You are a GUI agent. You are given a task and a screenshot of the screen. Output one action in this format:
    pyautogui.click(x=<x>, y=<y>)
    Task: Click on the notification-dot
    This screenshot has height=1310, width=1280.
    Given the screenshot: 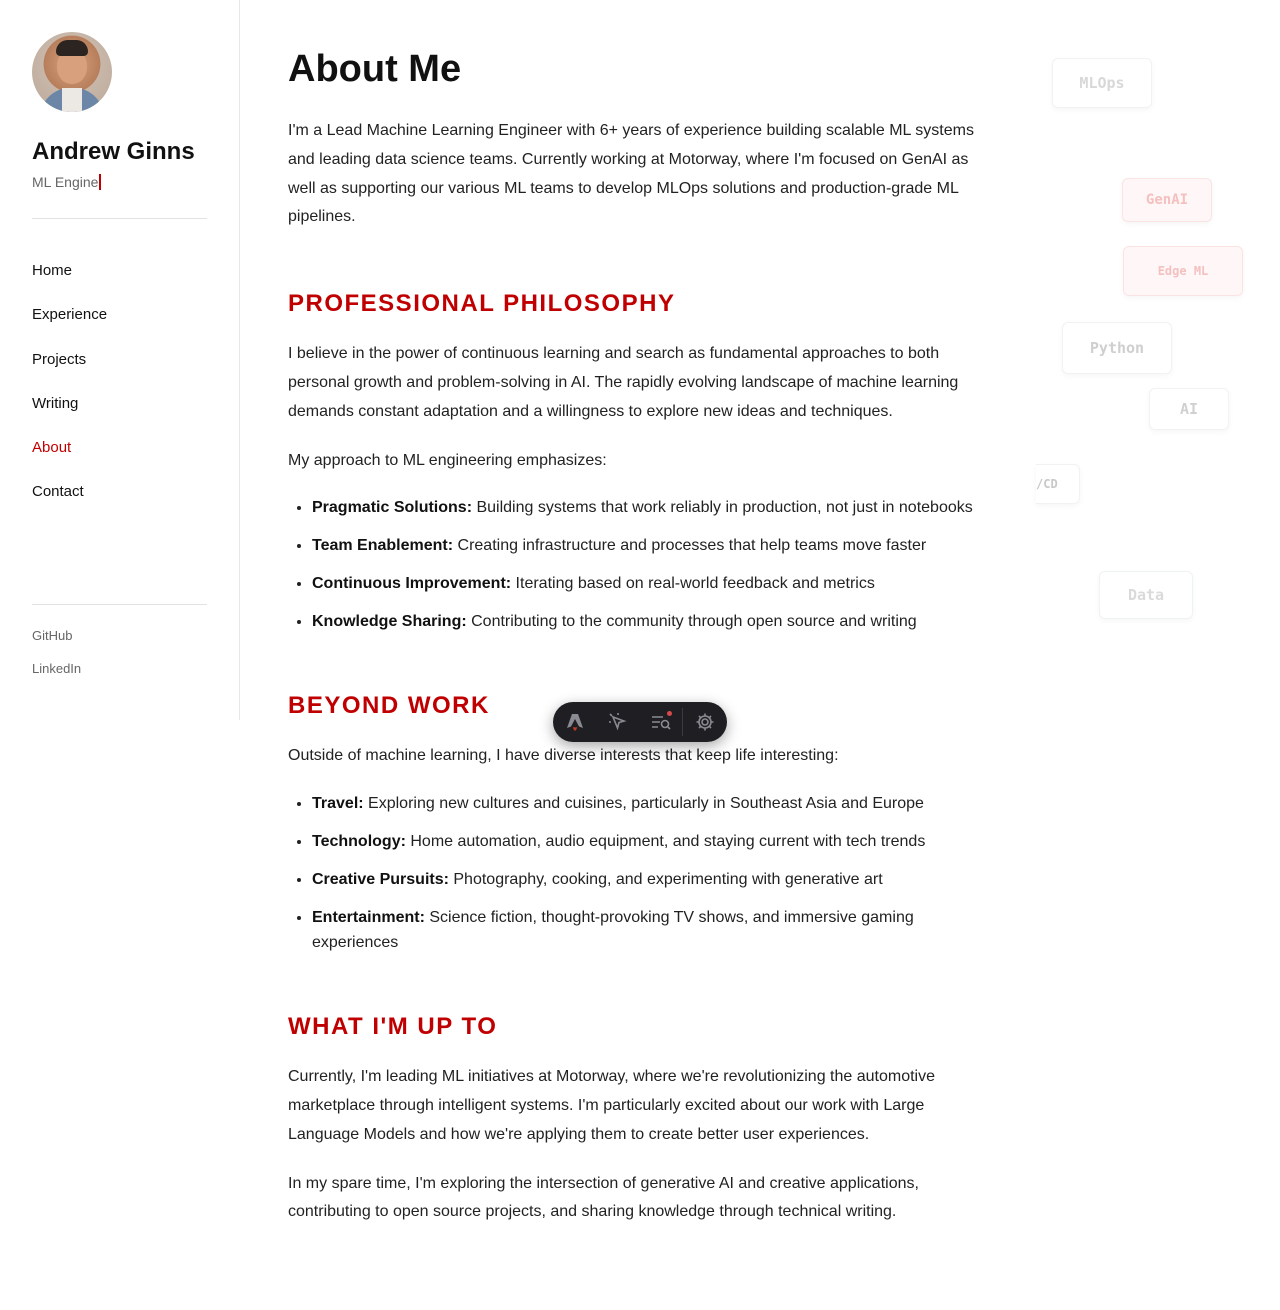 What is the action you would take?
    pyautogui.click(x=669, y=713)
    